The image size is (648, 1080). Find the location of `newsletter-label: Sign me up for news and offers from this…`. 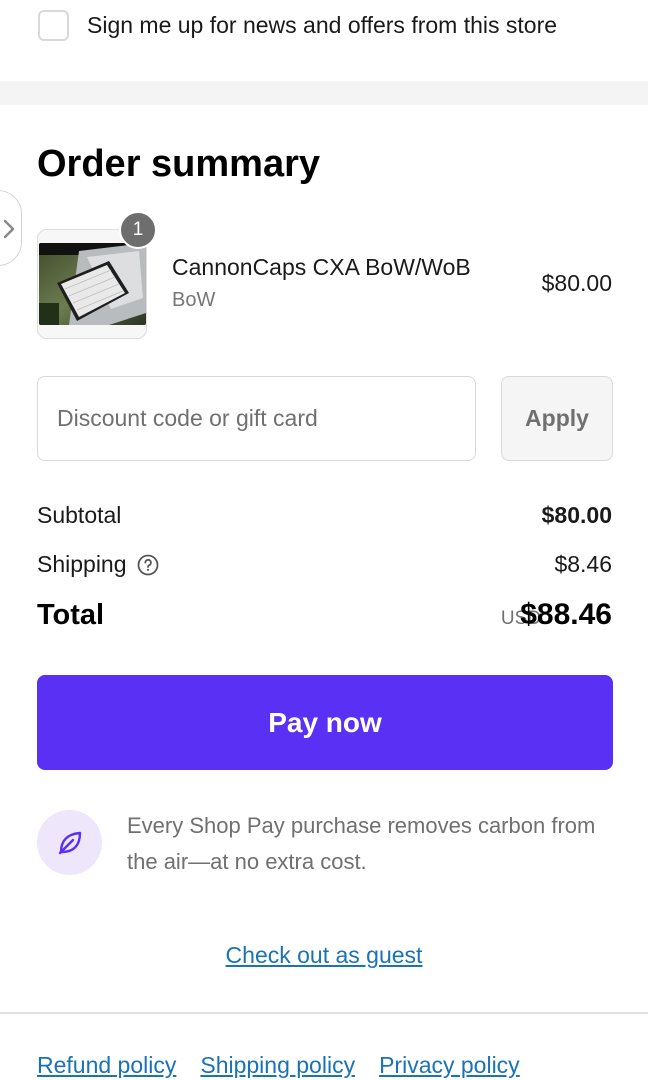

newsletter-label: Sign me up for news and offers from this… is located at coordinates (322, 25).